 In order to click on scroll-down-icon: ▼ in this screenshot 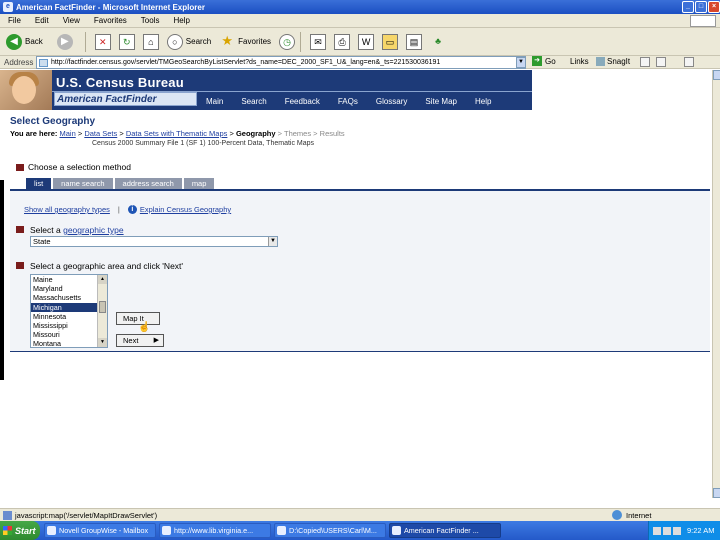, I will do `click(102, 342)`.